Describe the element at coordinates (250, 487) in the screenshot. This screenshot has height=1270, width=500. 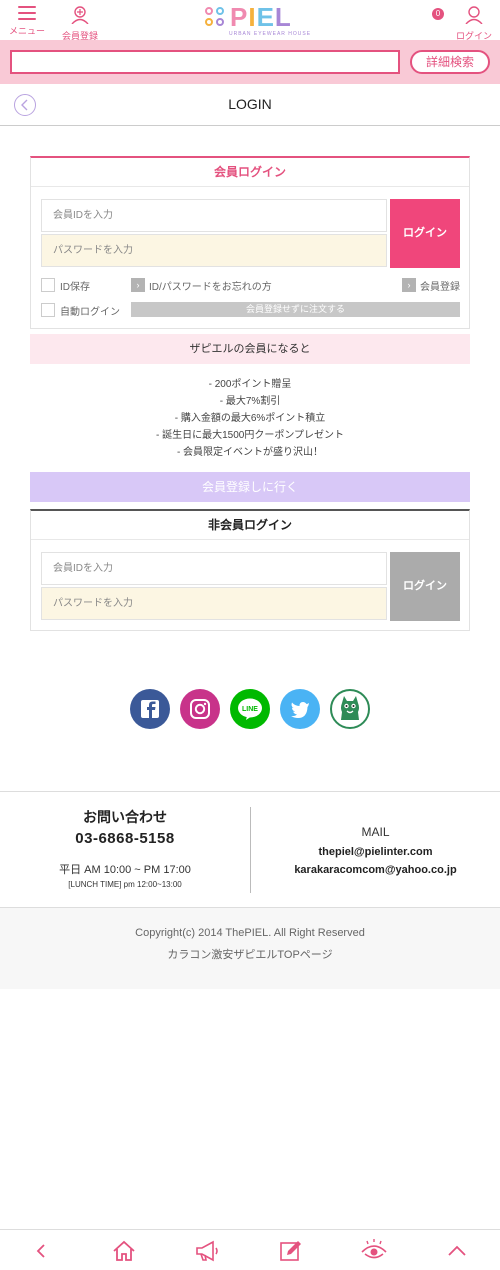
I see `join-member-button: 会員登録しに行く` at that location.